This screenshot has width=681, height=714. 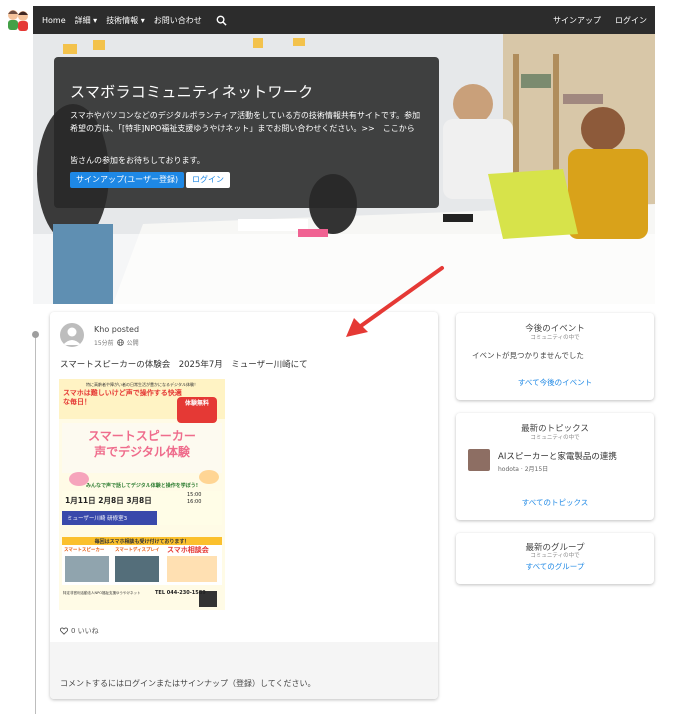 I want to click on post-author: Kho posted, so click(x=116, y=329).